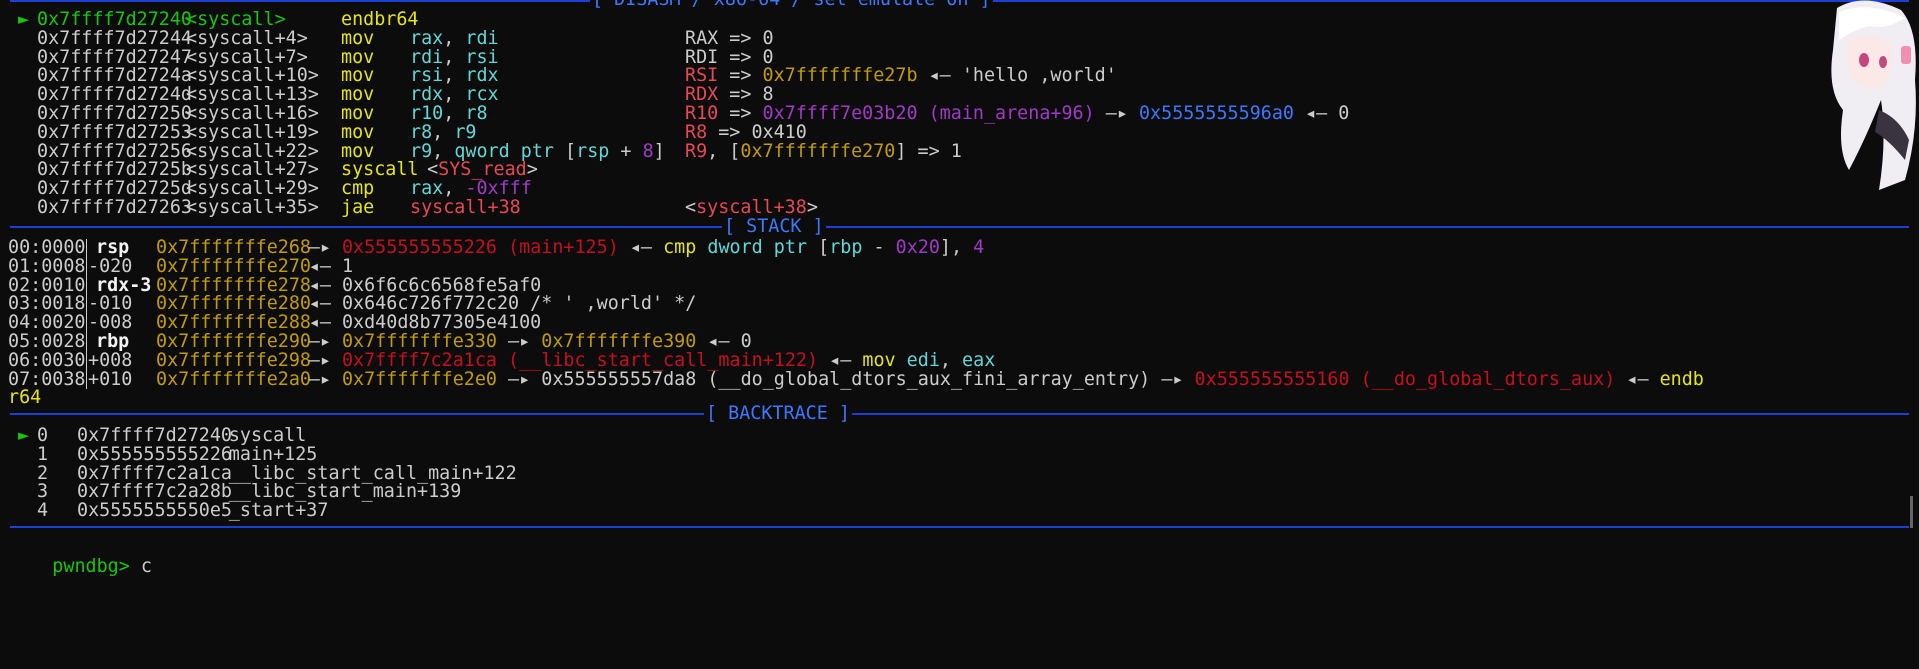 The width and height of the screenshot is (1919, 669). I want to click on text-span: rbp, so click(846, 247).